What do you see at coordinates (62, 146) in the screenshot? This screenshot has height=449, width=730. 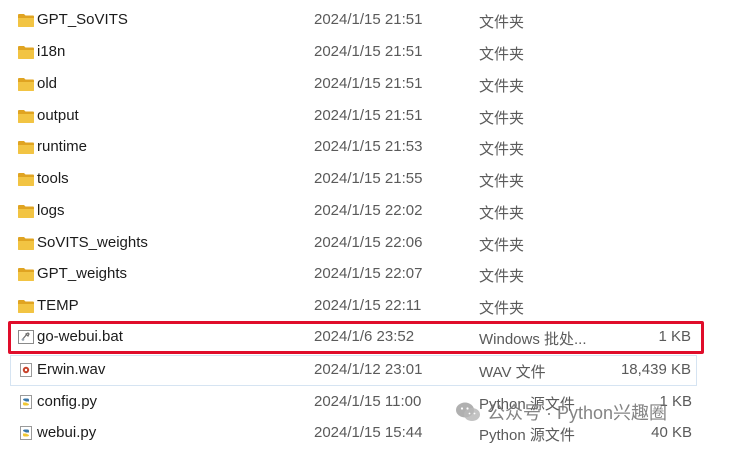 I see `file-name: runtime` at bounding box center [62, 146].